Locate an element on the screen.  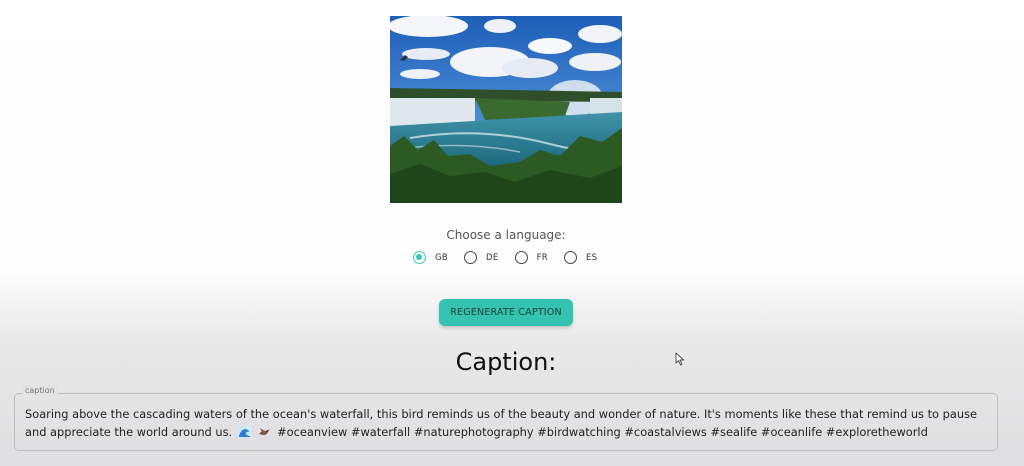
language-option-label: ES is located at coordinates (591, 257).